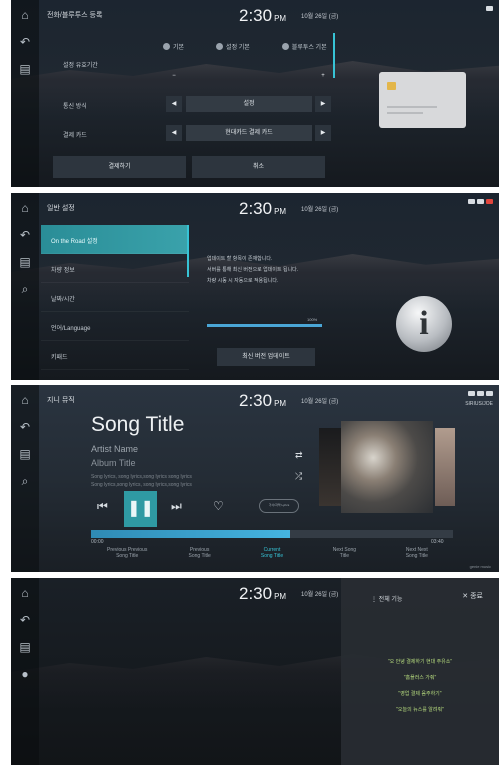 Image resolution: width=500 pixels, height=765 pixels. I want to click on cancel-button: 취소, so click(258, 167).